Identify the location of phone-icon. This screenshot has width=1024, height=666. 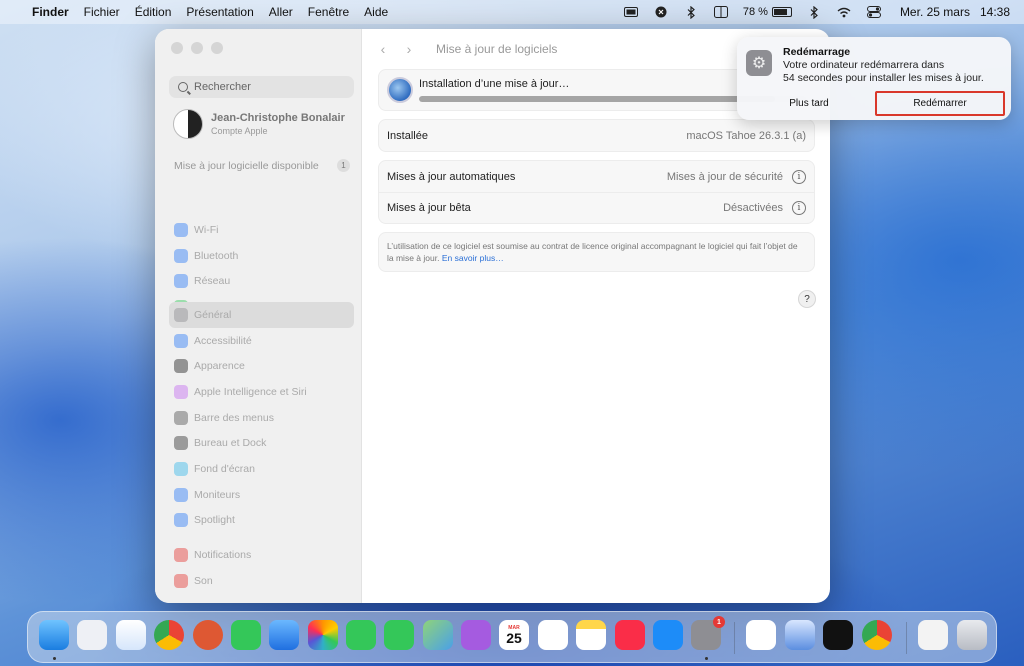
(399, 635).